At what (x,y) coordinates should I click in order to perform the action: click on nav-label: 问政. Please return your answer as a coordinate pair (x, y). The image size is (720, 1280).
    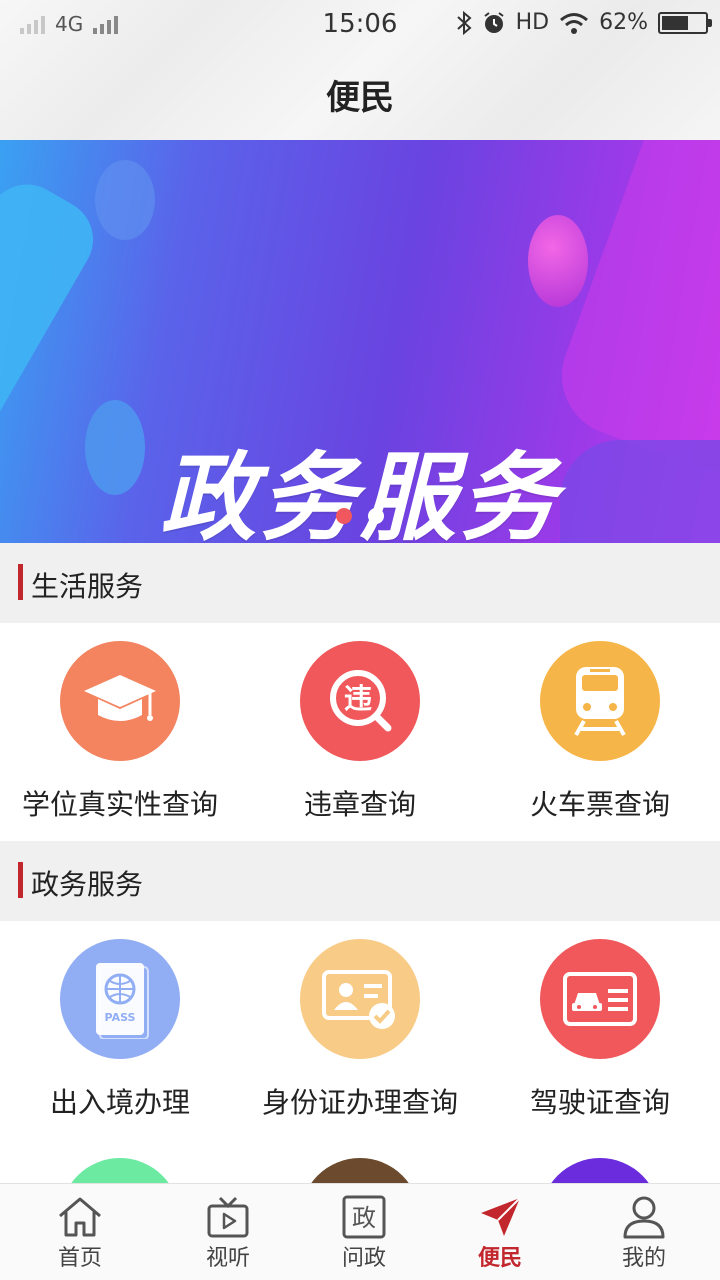
    Looking at the image, I should click on (363, 1258).